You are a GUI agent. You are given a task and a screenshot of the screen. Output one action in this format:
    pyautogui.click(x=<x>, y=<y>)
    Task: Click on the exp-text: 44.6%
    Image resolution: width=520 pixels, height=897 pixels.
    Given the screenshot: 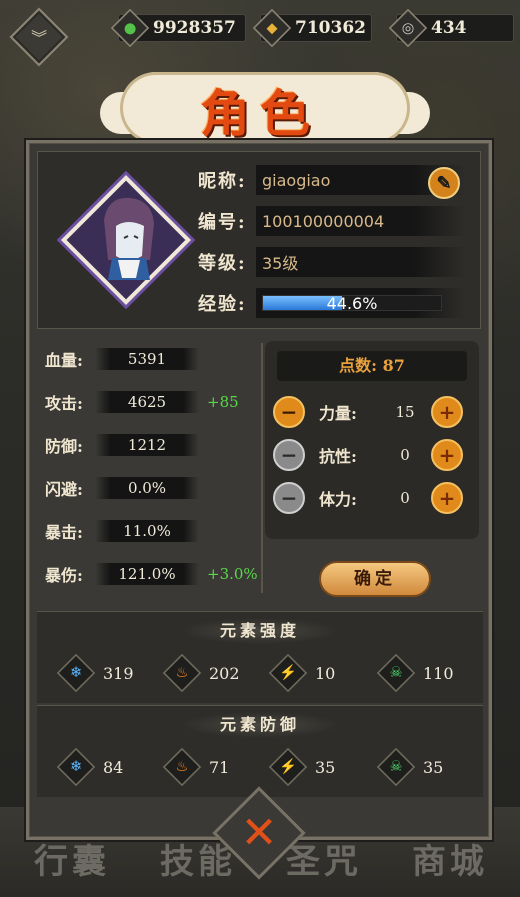 What is the action you would take?
    pyautogui.click(x=352, y=303)
    